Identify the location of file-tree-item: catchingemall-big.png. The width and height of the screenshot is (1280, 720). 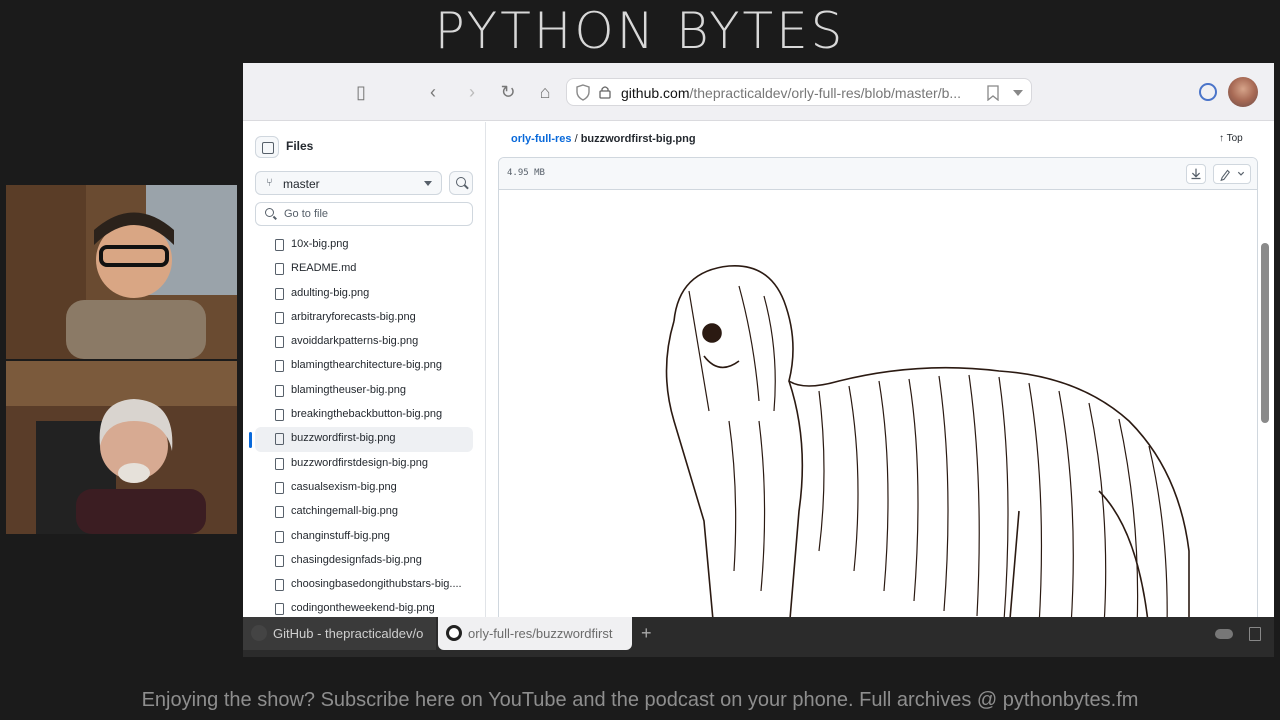
(364, 512).